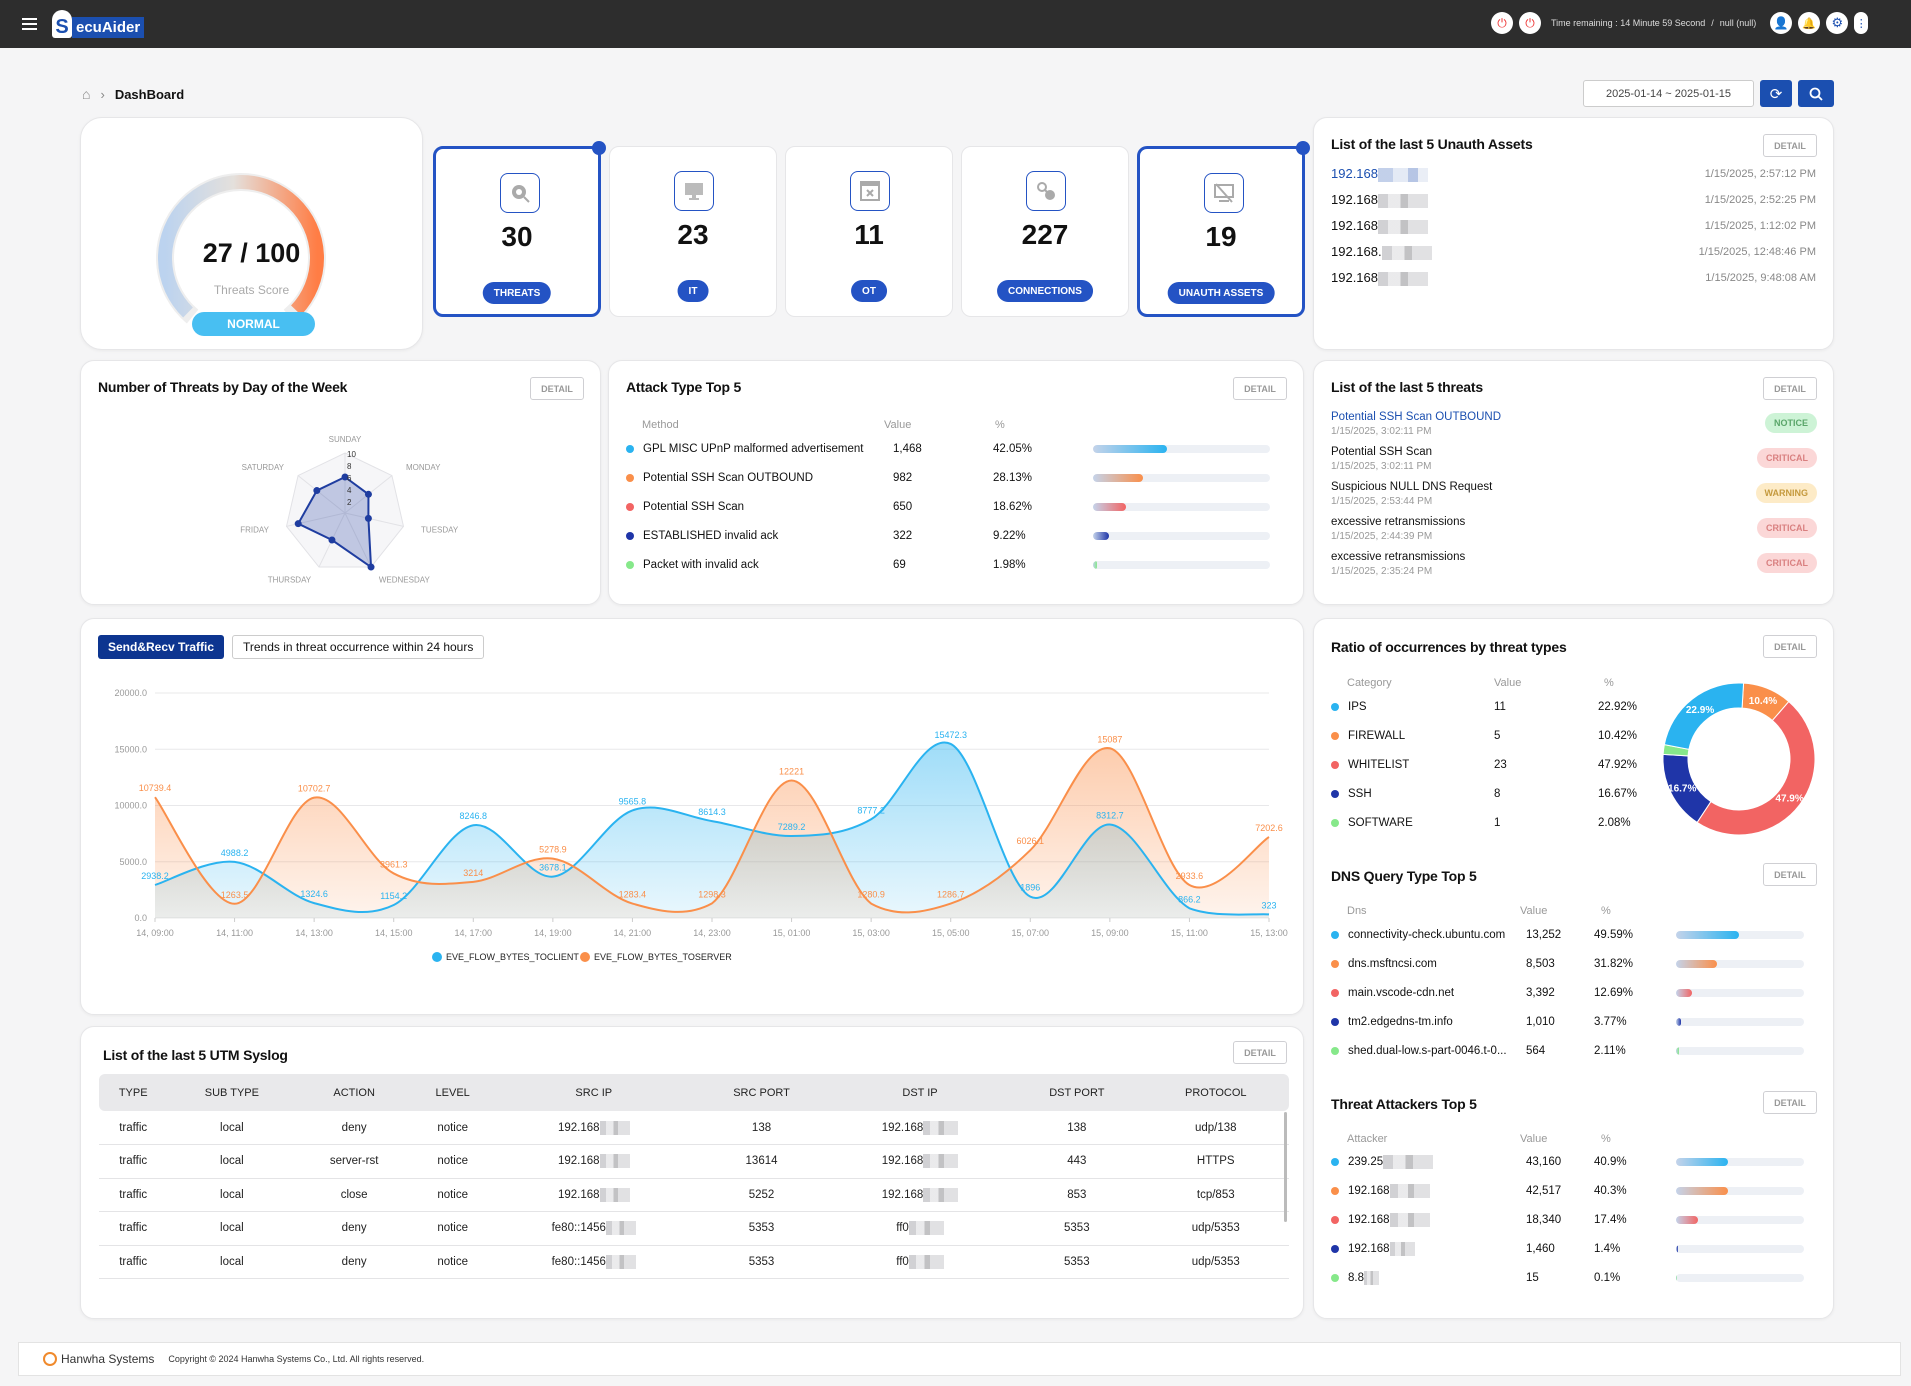  What do you see at coordinates (1045, 291) in the screenshot?
I see `stat-label: CONNECTIONS` at bounding box center [1045, 291].